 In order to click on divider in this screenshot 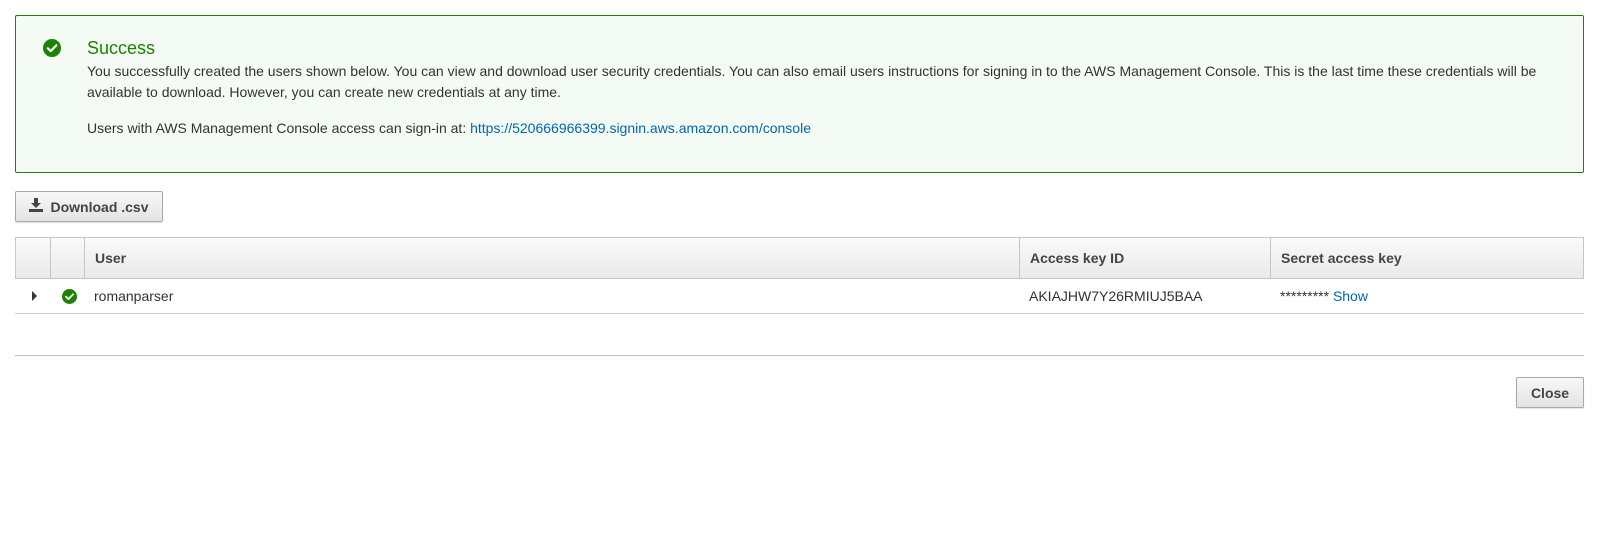, I will do `click(799, 355)`.